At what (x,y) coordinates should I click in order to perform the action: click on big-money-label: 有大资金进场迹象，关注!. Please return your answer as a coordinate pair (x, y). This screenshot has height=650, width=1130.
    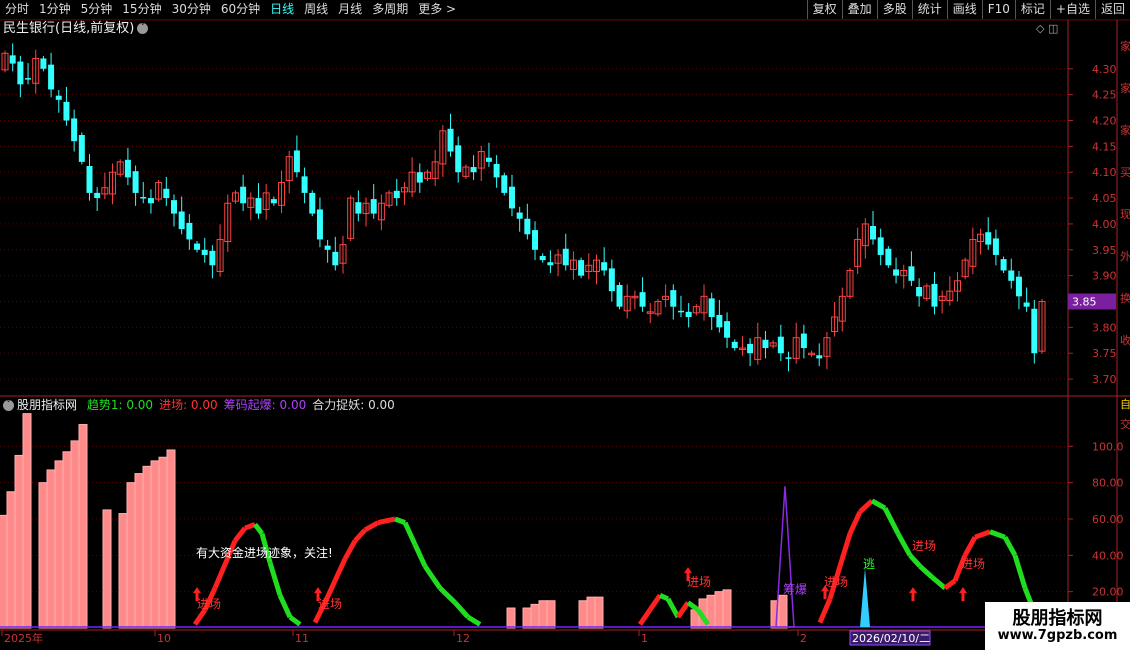
    Looking at the image, I should click on (264, 552).